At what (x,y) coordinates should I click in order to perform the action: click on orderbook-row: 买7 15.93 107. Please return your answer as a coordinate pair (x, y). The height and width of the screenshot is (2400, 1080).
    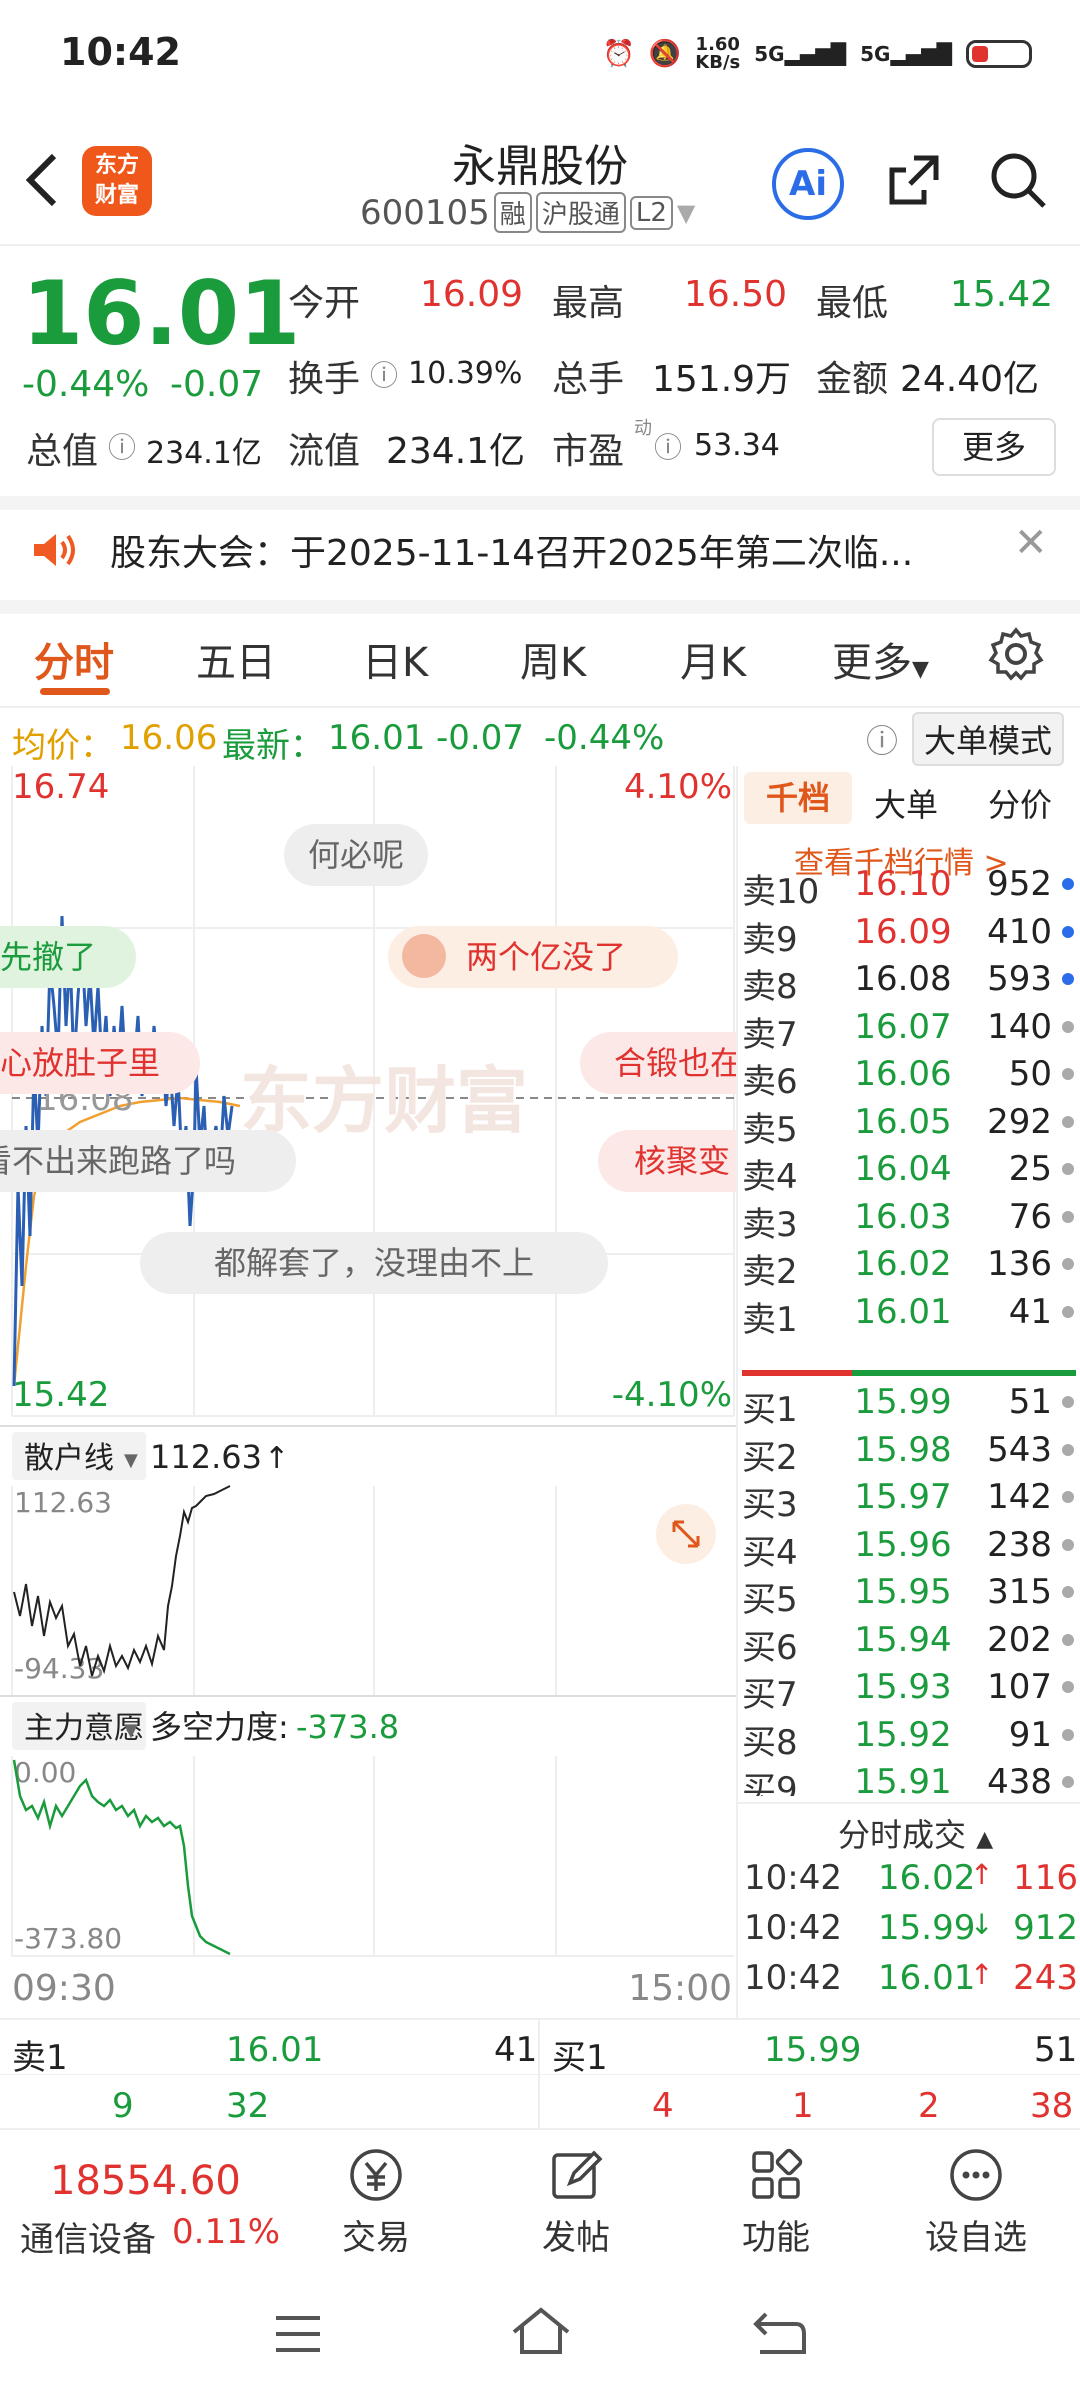
    Looking at the image, I should click on (909, 1691).